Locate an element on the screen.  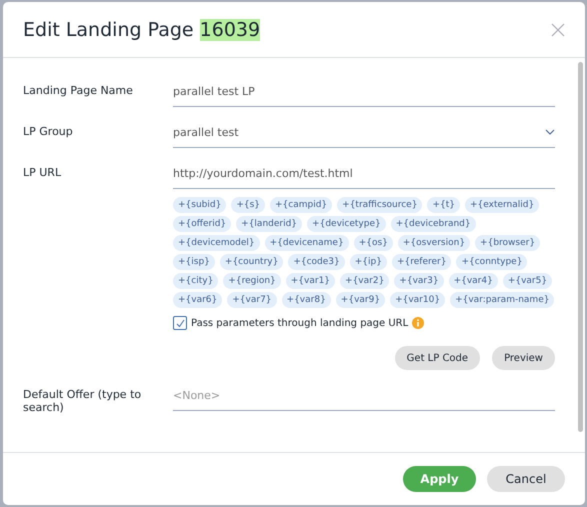
token-chip: +{os} is located at coordinates (373, 243).